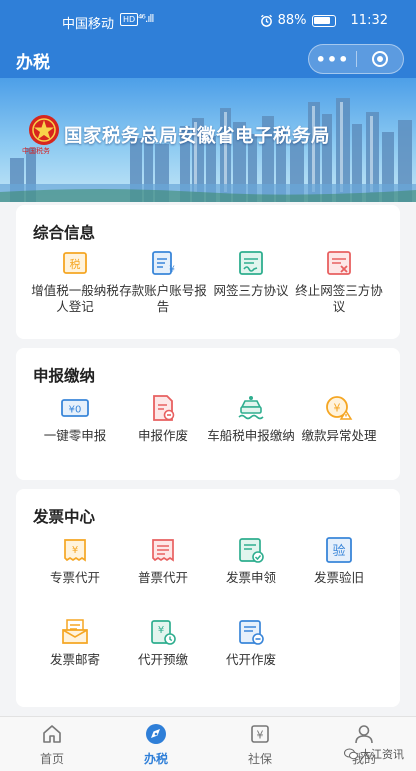  What do you see at coordinates (339, 263) in the screenshot?
I see `terminate-agreement-icon` at bounding box center [339, 263].